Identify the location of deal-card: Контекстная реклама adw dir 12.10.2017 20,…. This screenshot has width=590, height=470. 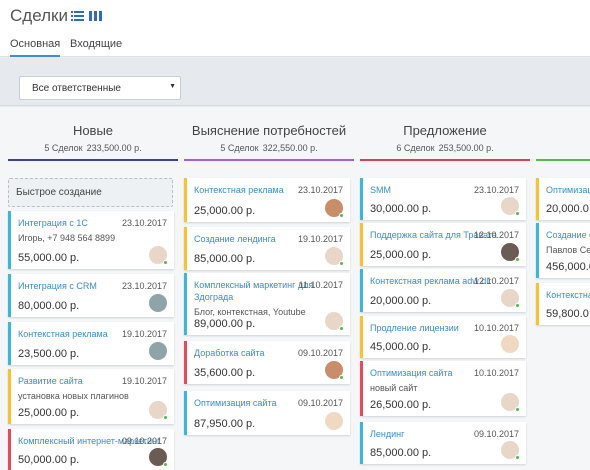
(443, 290).